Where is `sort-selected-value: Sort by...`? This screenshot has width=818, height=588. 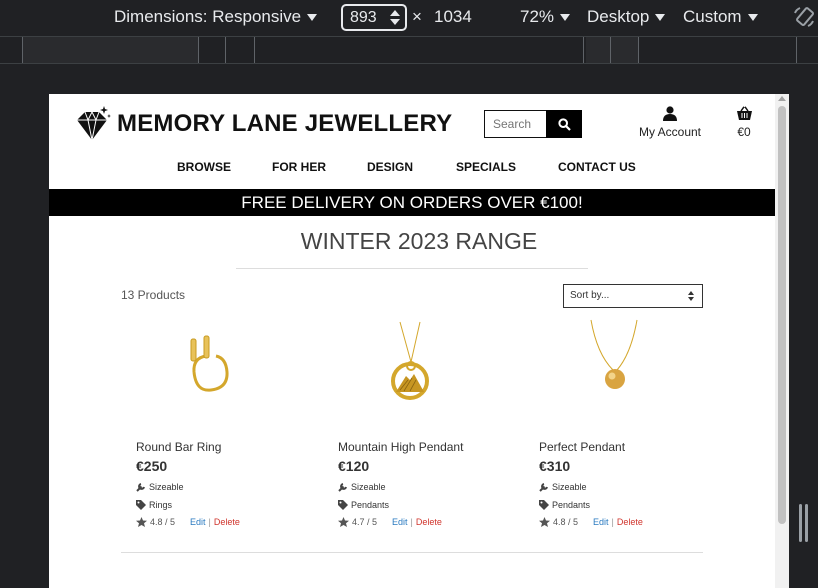 sort-selected-value: Sort by... is located at coordinates (590, 295).